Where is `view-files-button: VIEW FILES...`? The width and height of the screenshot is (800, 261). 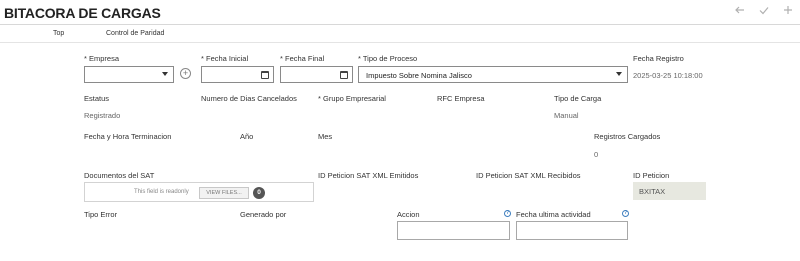 view-files-button: VIEW FILES... is located at coordinates (224, 193).